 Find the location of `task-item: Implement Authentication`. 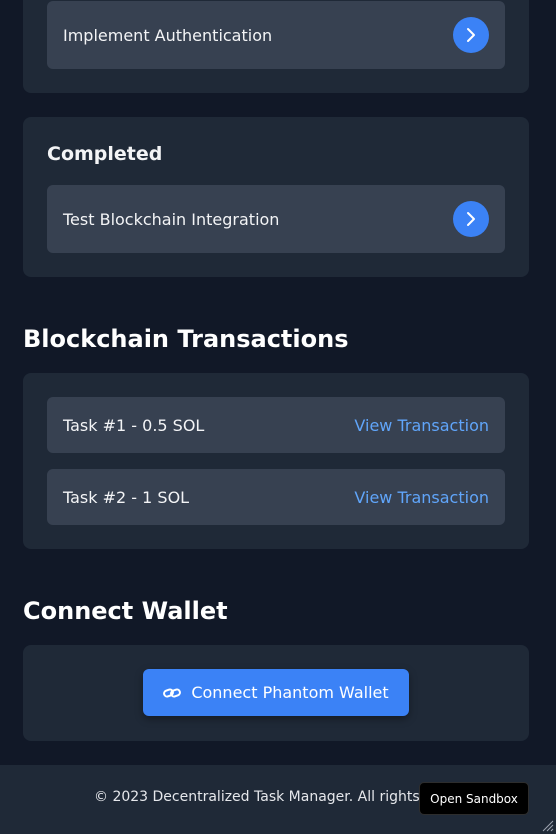

task-item: Implement Authentication is located at coordinates (276, 35).